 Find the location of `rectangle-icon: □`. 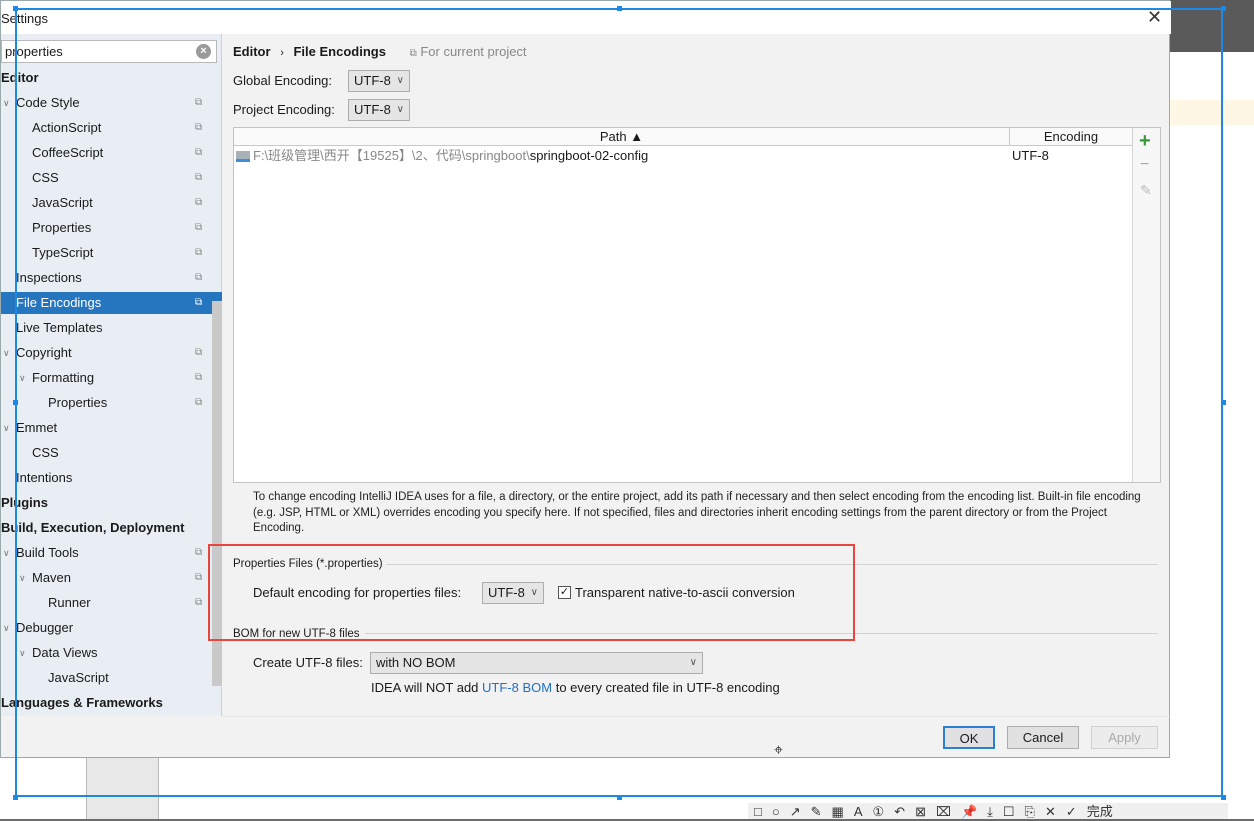

rectangle-icon: □ is located at coordinates (758, 811).